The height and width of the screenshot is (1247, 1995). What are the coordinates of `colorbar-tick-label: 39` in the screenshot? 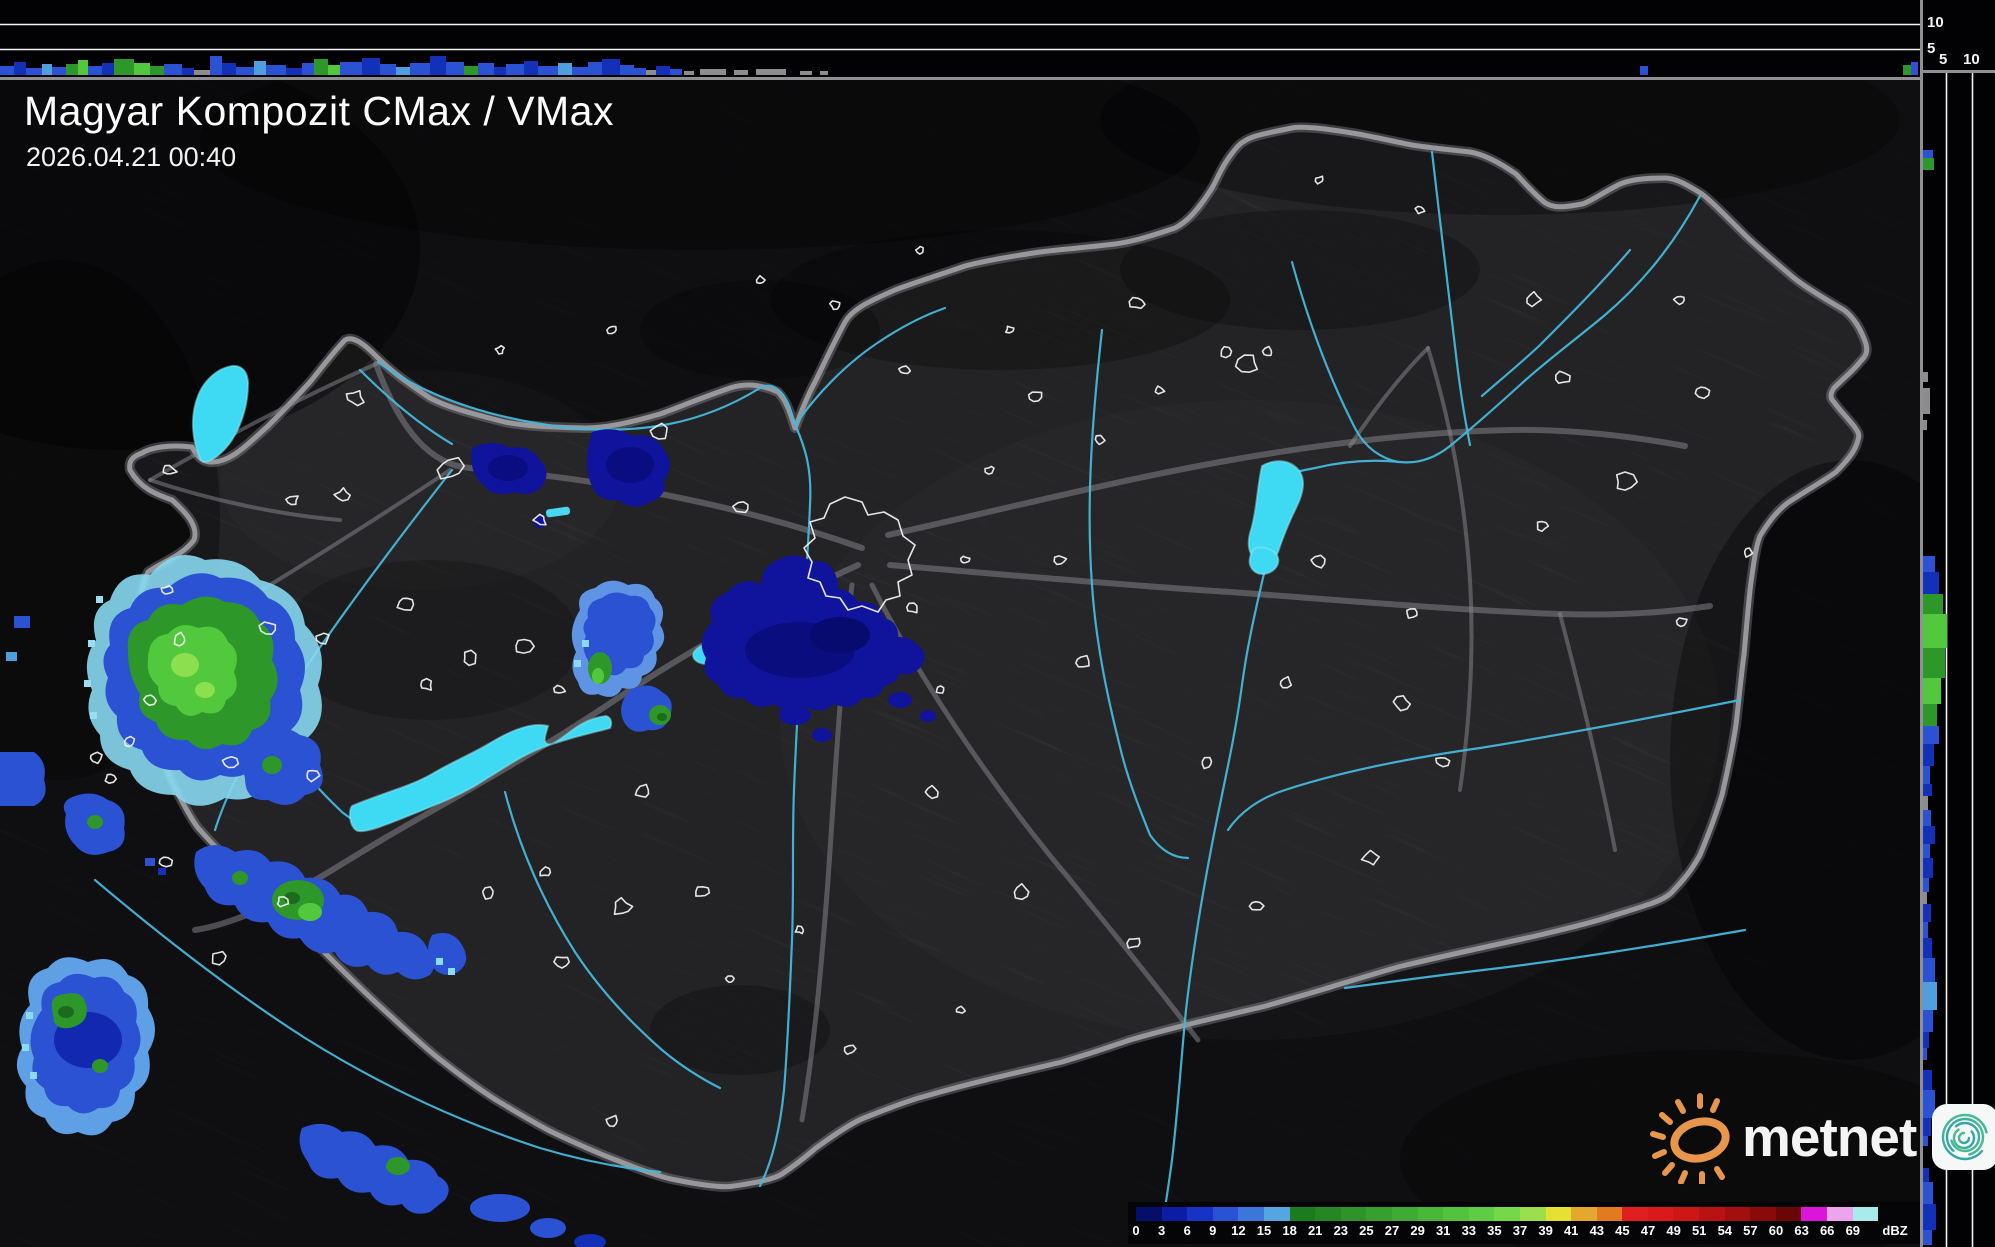 It's located at (1545, 1230).